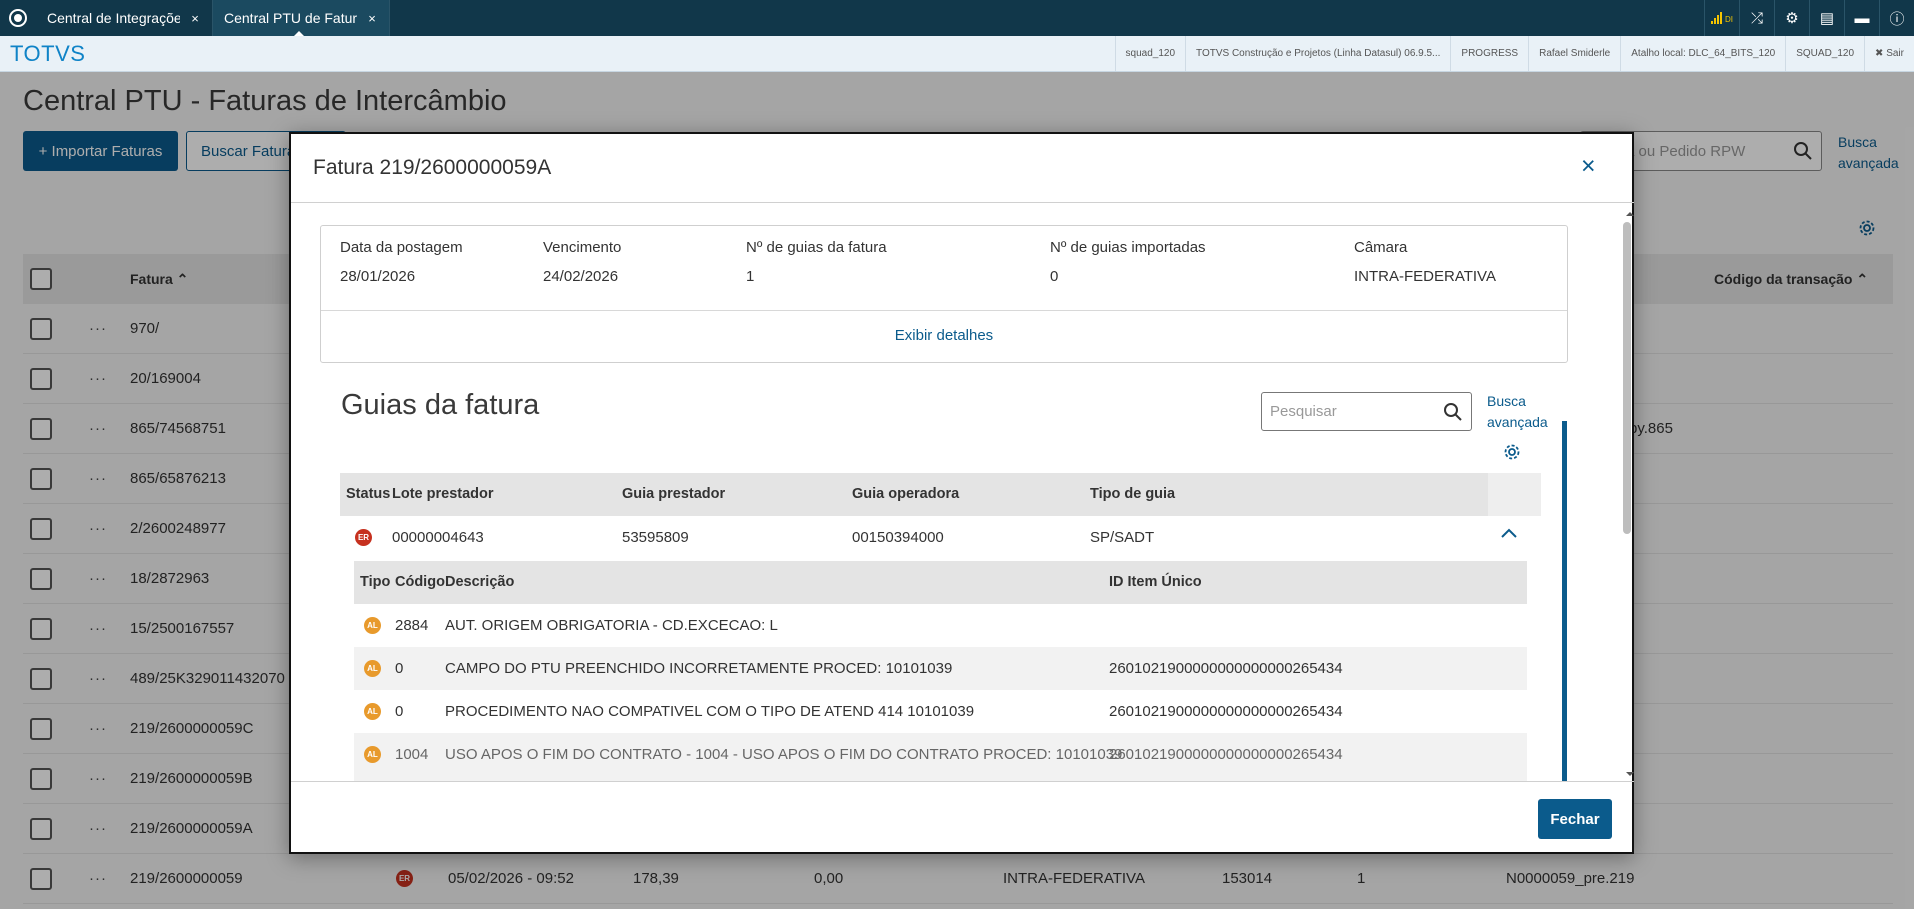 The height and width of the screenshot is (909, 1914). What do you see at coordinates (944, 335) in the screenshot?
I see `show-details-link: Exibir detalhes` at bounding box center [944, 335].